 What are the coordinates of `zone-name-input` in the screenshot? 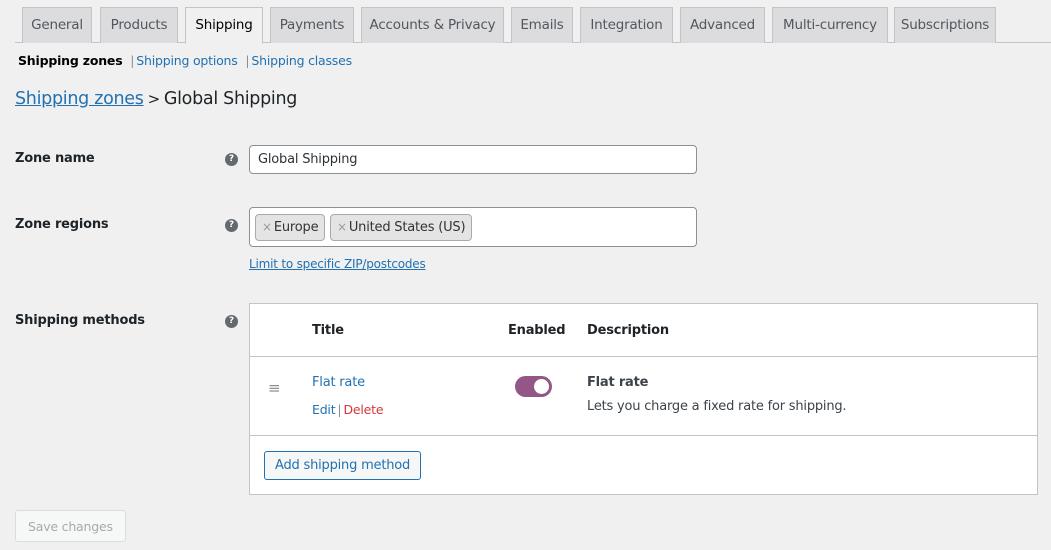 It's located at (473, 159).